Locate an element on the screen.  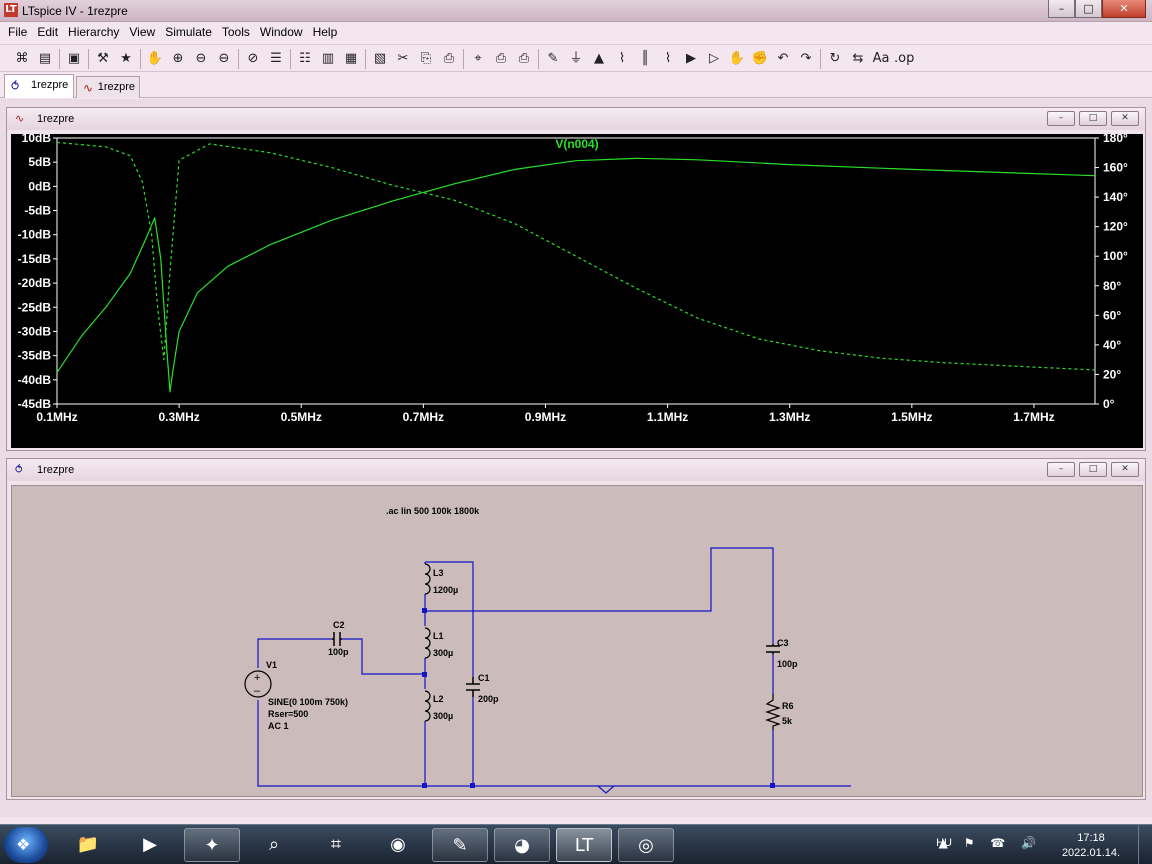
taskbar-calculator-button: ⌗ is located at coordinates (336, 845).